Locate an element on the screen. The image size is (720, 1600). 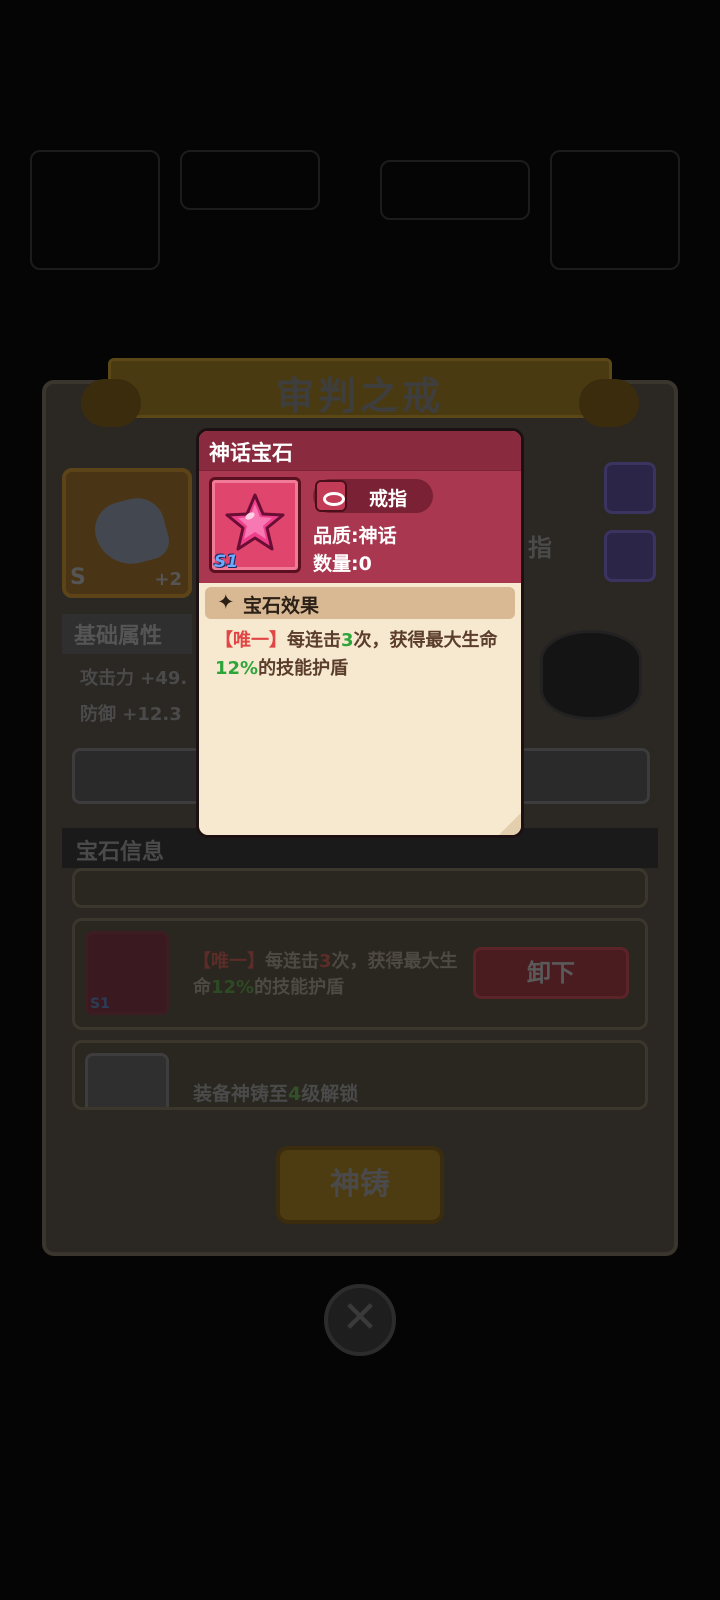
sparkle-icon: ✦ is located at coordinates (226, 602).